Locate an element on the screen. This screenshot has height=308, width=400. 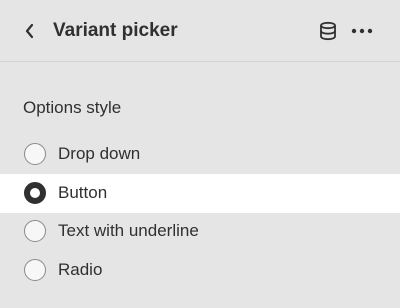
option-text-with-underline: Text with underline is located at coordinates (200, 231).